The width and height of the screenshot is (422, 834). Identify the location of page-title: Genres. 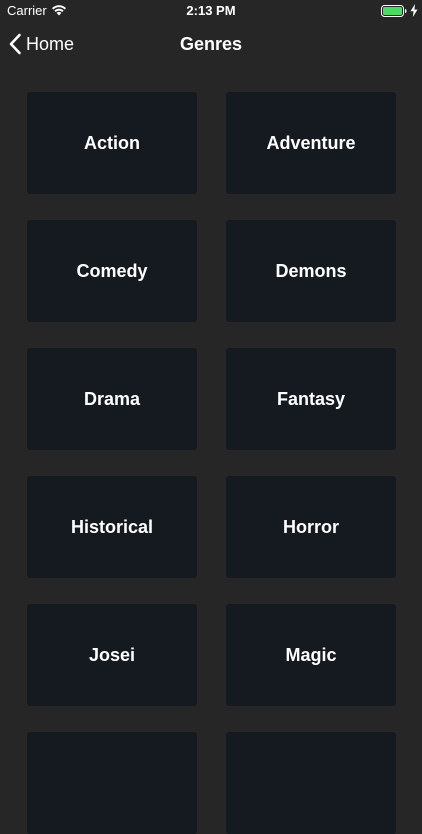
(211, 44).